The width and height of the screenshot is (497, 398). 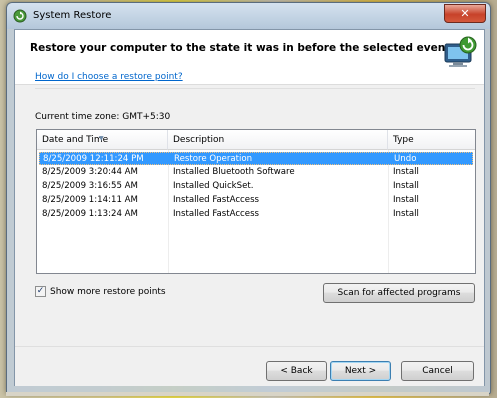 I want to click on close-icon: ✕, so click(x=465, y=13).